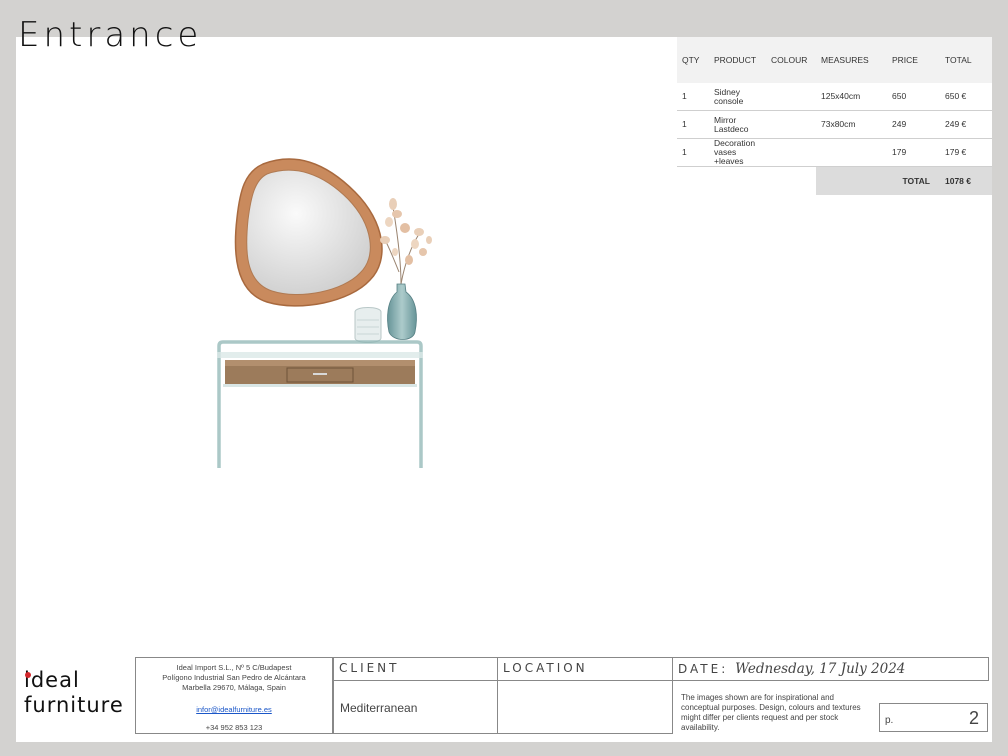  I want to click on cell-total: 650 €, so click(966, 97).